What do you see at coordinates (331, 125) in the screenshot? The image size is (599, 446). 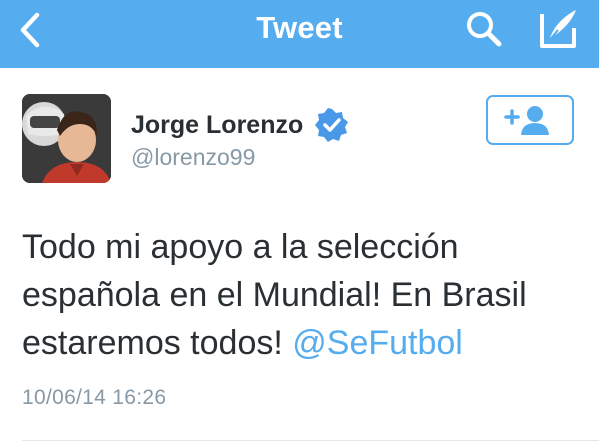 I see `verified-badge-icon` at bounding box center [331, 125].